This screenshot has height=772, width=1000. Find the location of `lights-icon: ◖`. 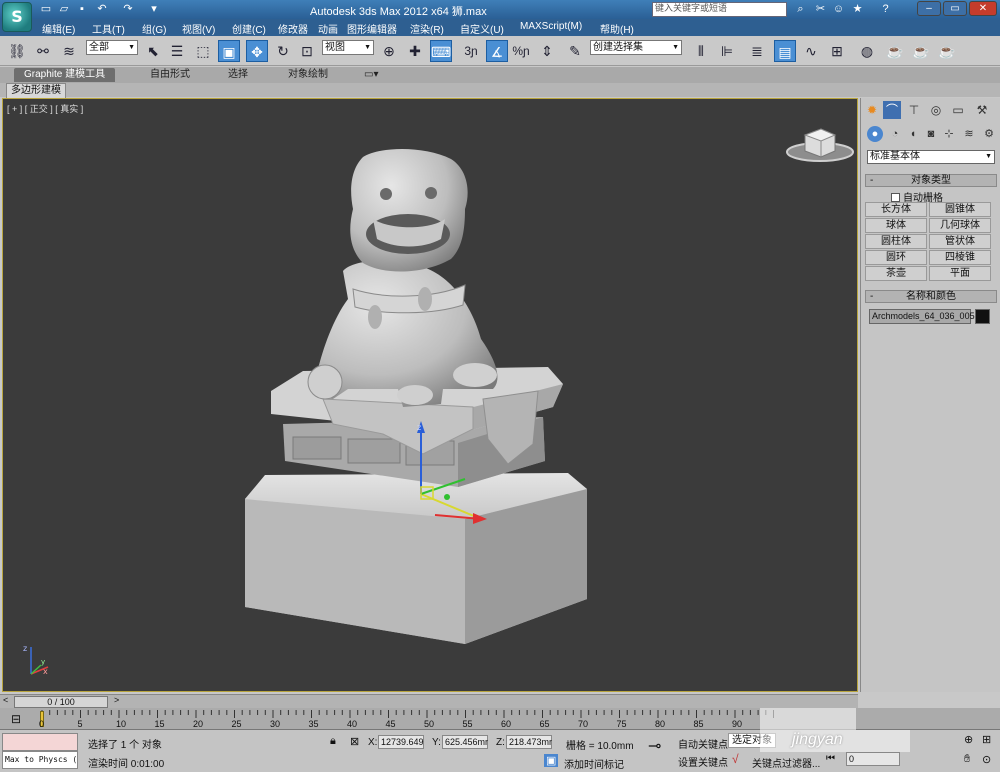

lights-icon: ◖ is located at coordinates (913, 134).